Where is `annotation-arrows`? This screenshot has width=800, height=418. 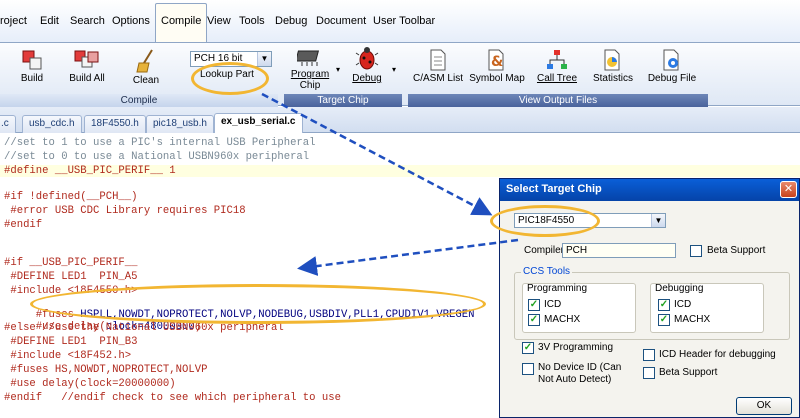
annotation-arrows is located at coordinates (390, 184).